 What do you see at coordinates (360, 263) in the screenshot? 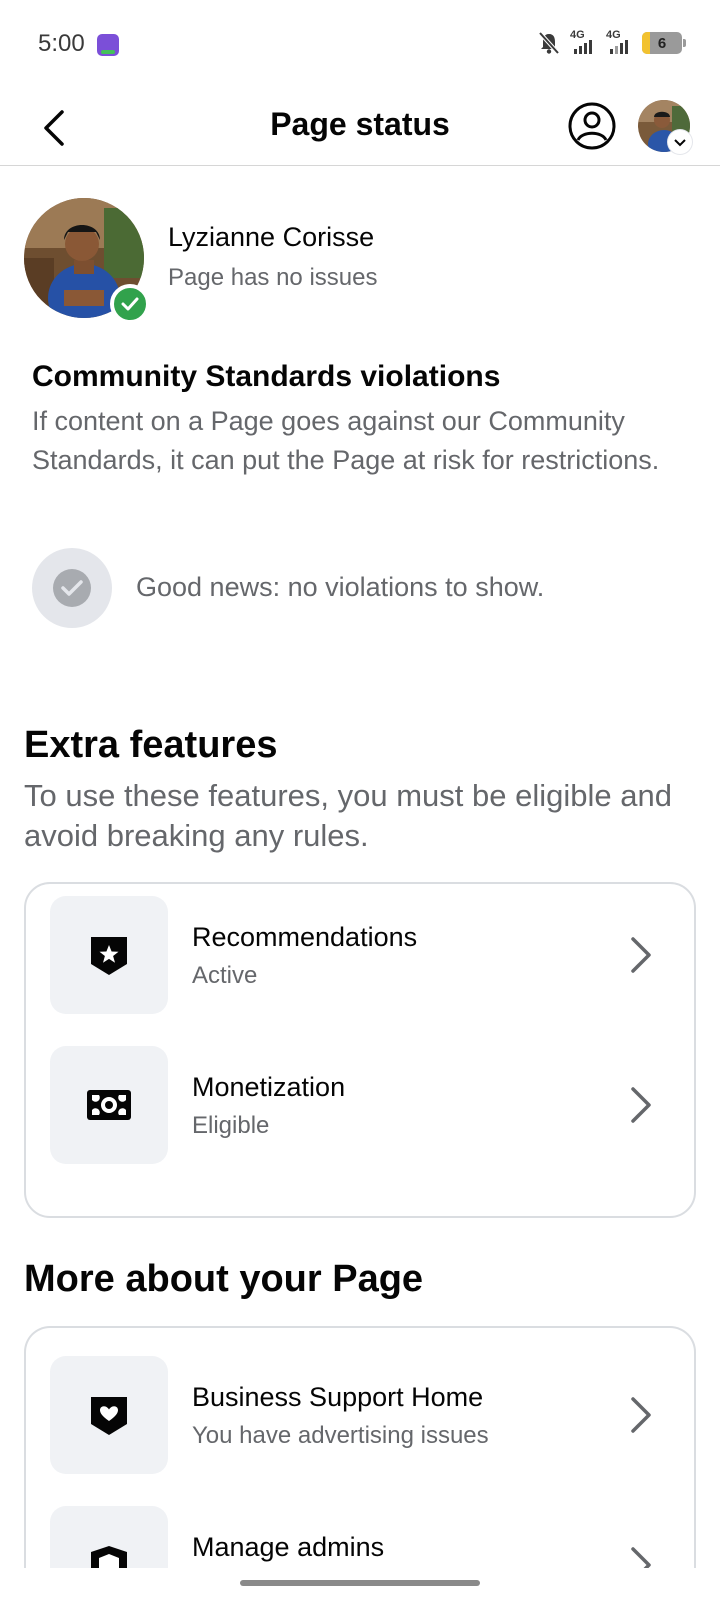
I see `page-summary: Lyzianne Corisse Page has no issues` at bounding box center [360, 263].